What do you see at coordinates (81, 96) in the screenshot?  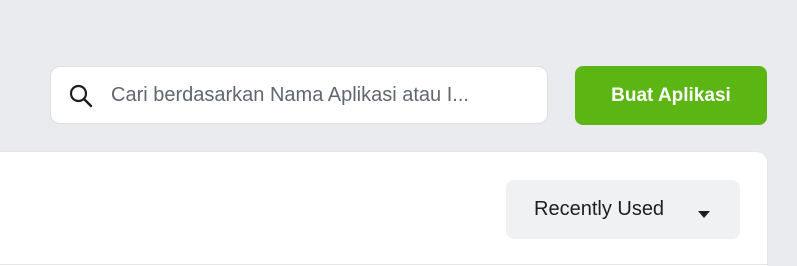 I see `search-icon` at bounding box center [81, 96].